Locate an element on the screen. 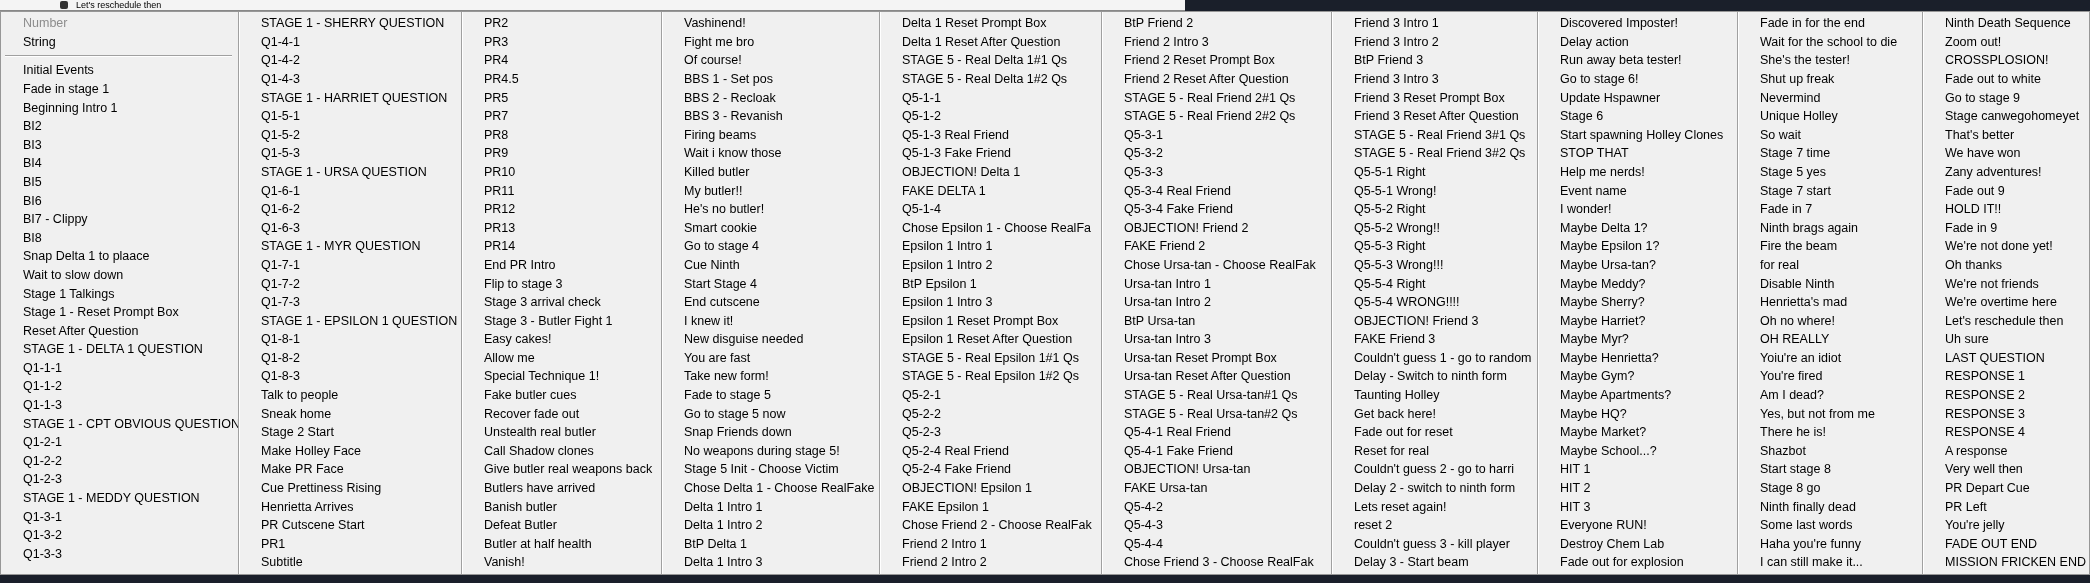 The height and width of the screenshot is (583, 2090). menu-item: Q1-2-1 is located at coordinates (118, 442).